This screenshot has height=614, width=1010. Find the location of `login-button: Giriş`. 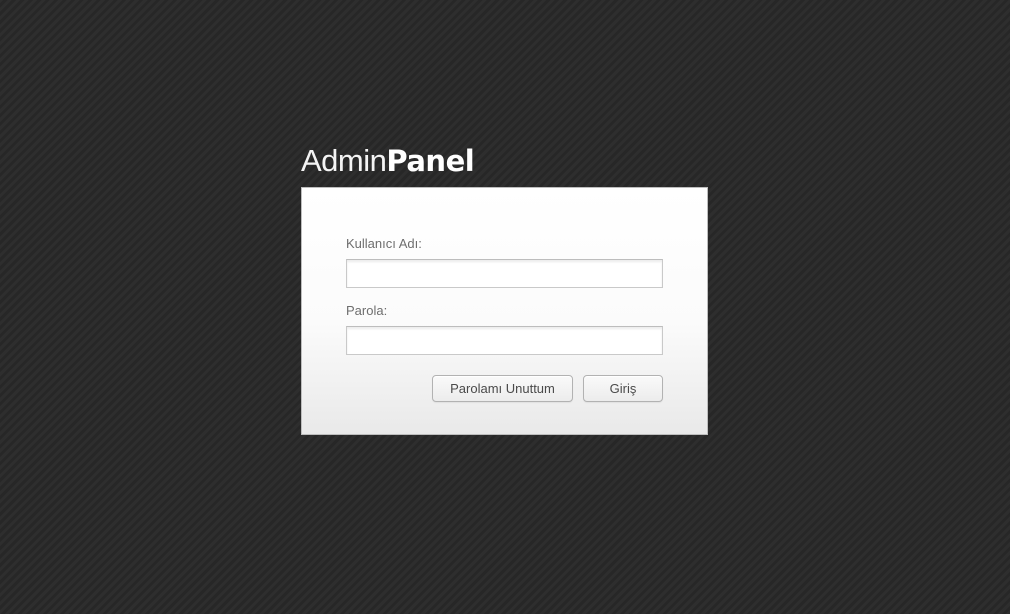

login-button: Giriş is located at coordinates (623, 388).